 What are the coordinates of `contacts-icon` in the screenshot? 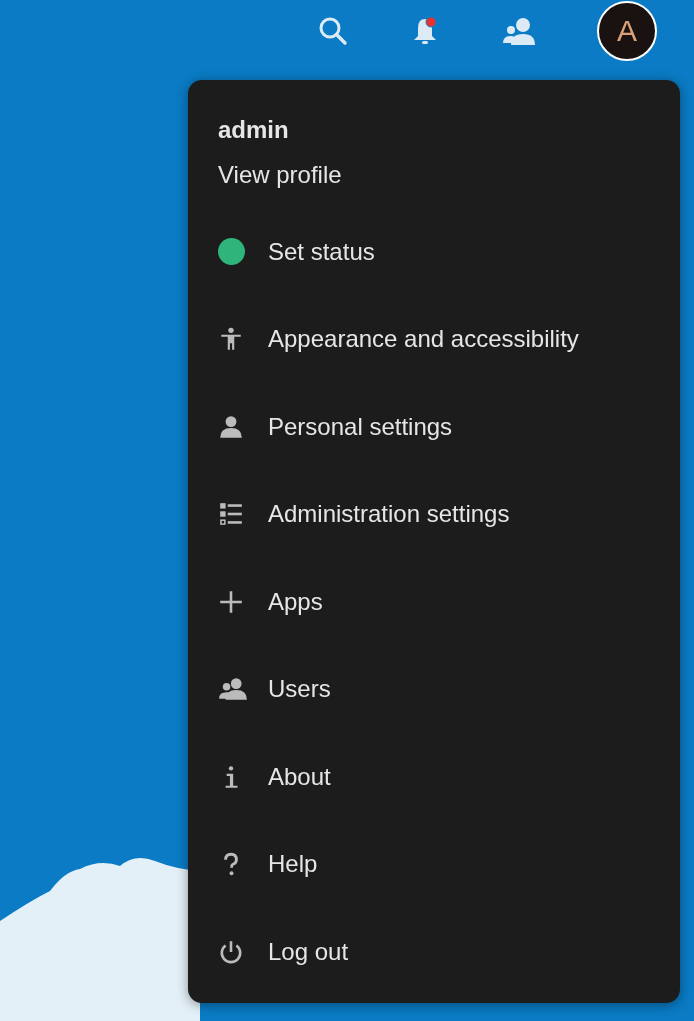 It's located at (519, 31).